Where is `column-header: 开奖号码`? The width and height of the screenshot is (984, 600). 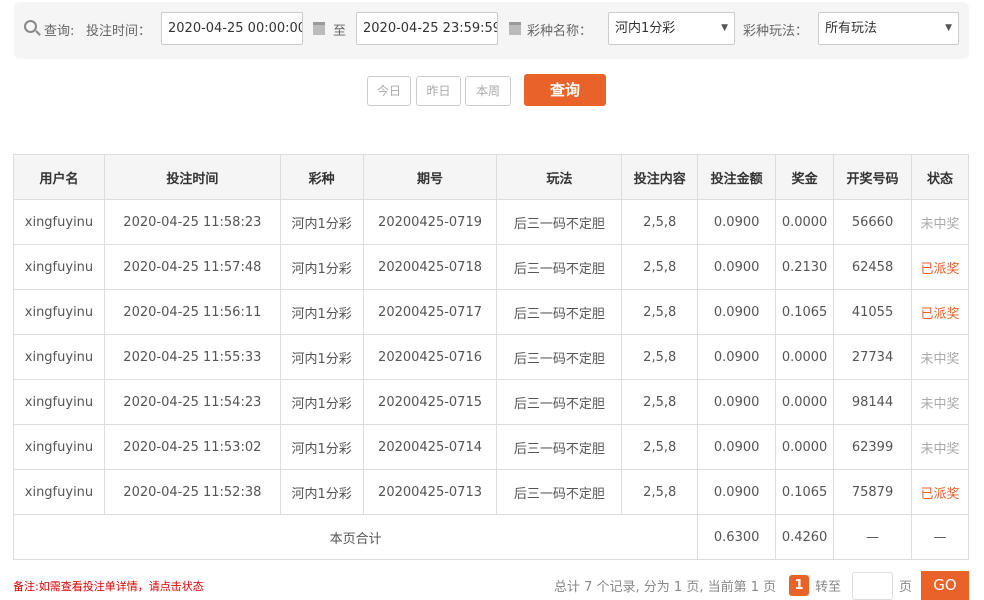
column-header: 开奖号码 is located at coordinates (872, 177).